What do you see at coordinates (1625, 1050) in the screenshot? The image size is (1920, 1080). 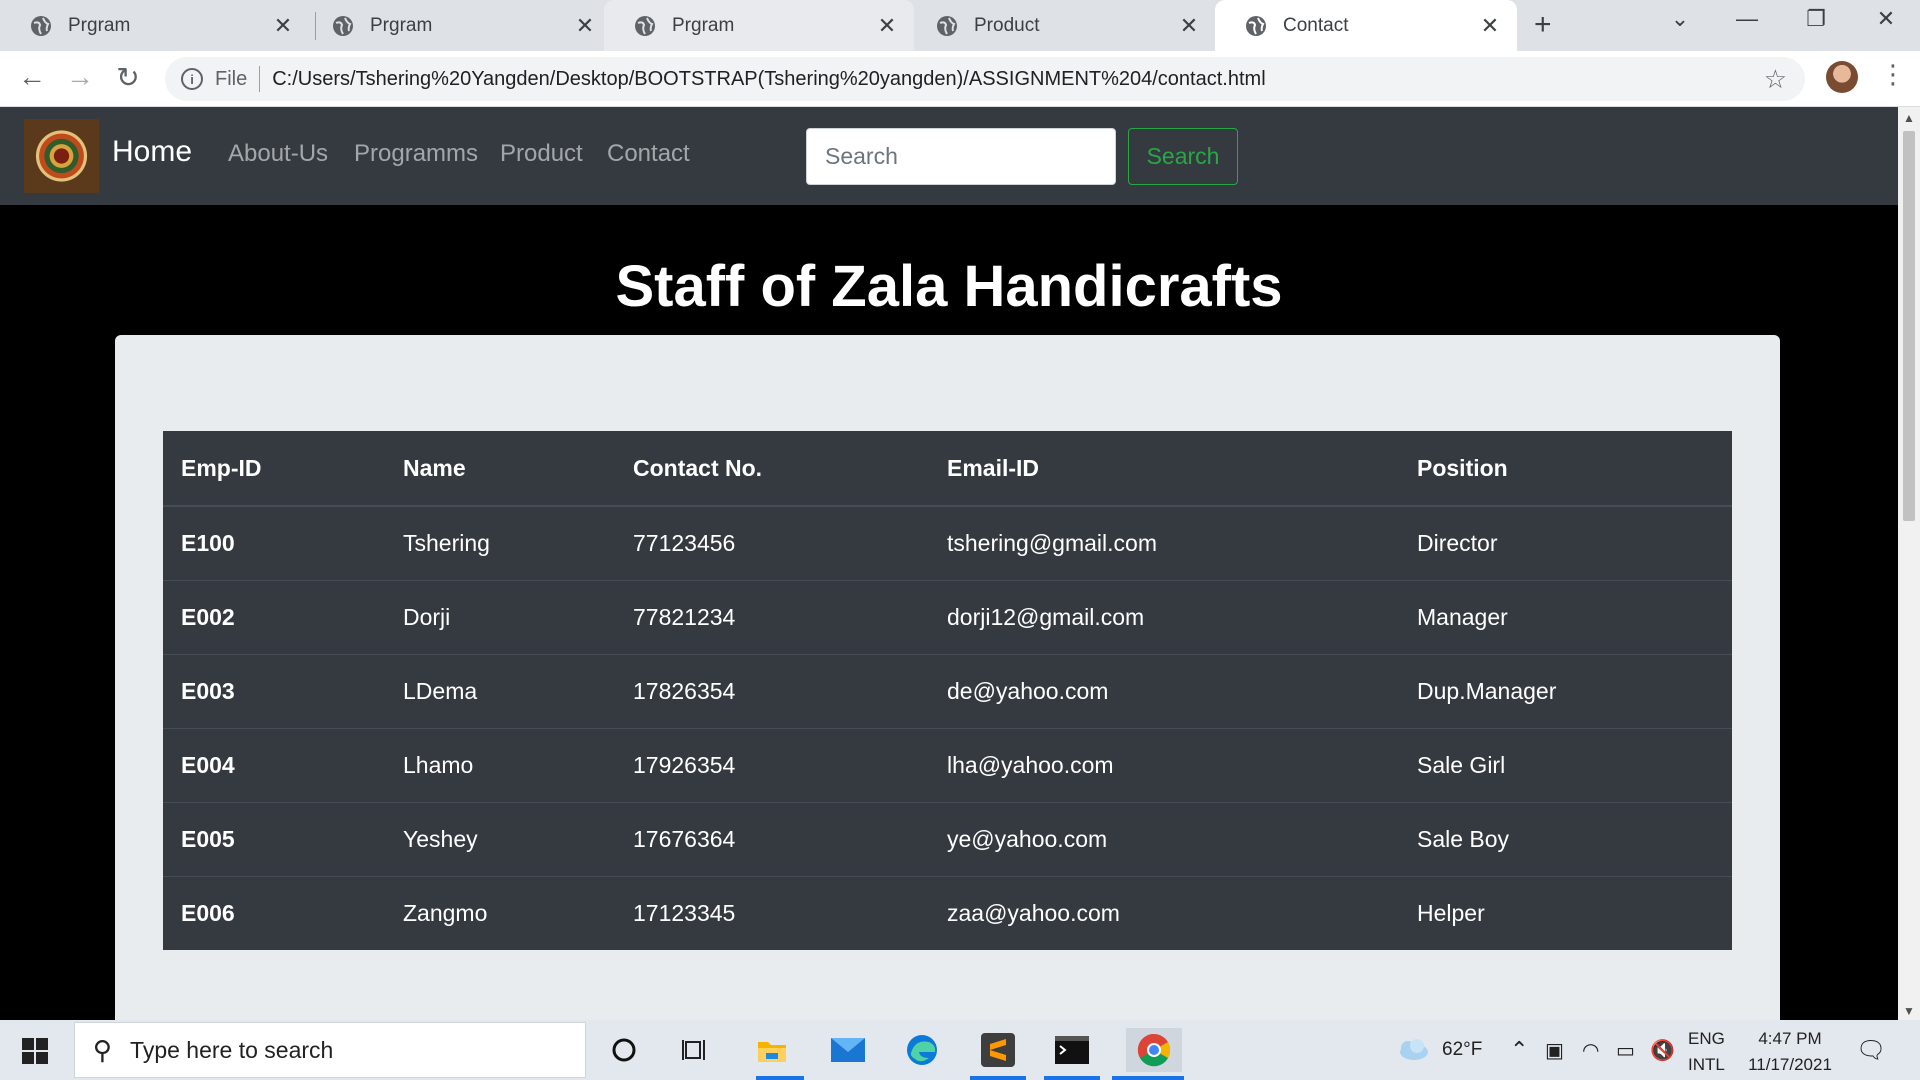 I see `battery-icon: ▭` at bounding box center [1625, 1050].